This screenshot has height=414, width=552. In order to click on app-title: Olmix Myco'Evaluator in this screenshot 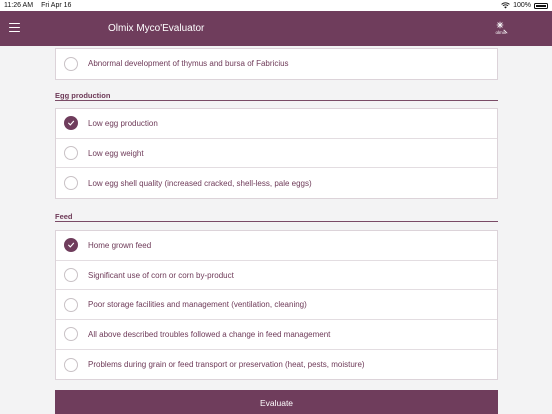, I will do `click(156, 28)`.